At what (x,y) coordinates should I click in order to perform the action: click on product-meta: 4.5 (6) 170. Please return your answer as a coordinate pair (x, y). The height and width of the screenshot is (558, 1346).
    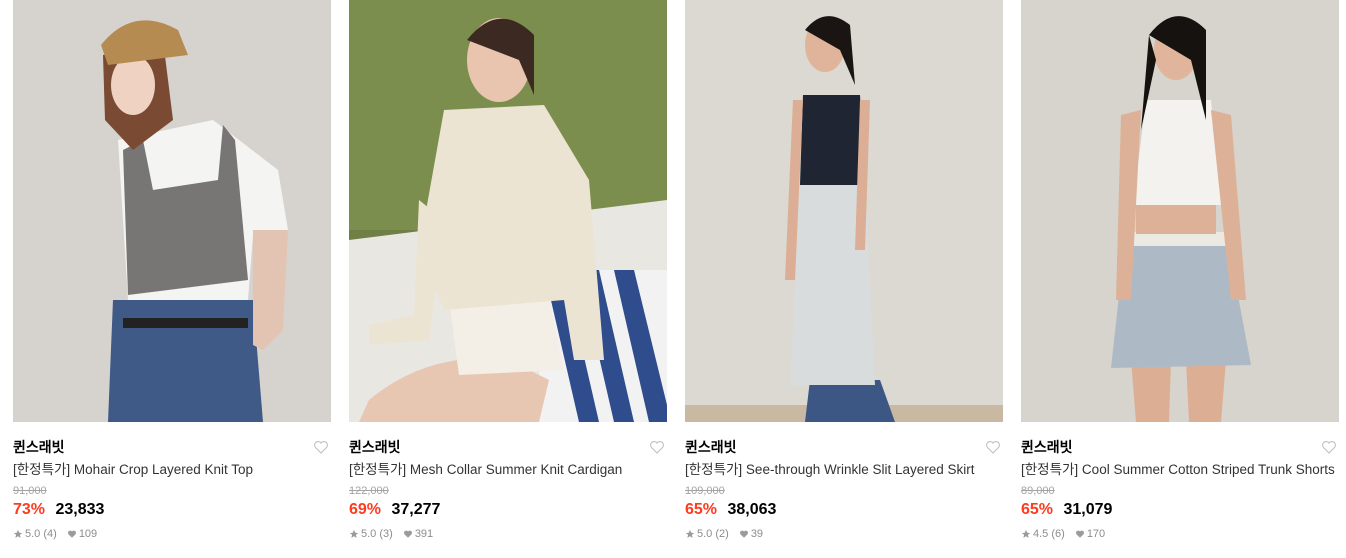
    Looking at the image, I should click on (1180, 534).